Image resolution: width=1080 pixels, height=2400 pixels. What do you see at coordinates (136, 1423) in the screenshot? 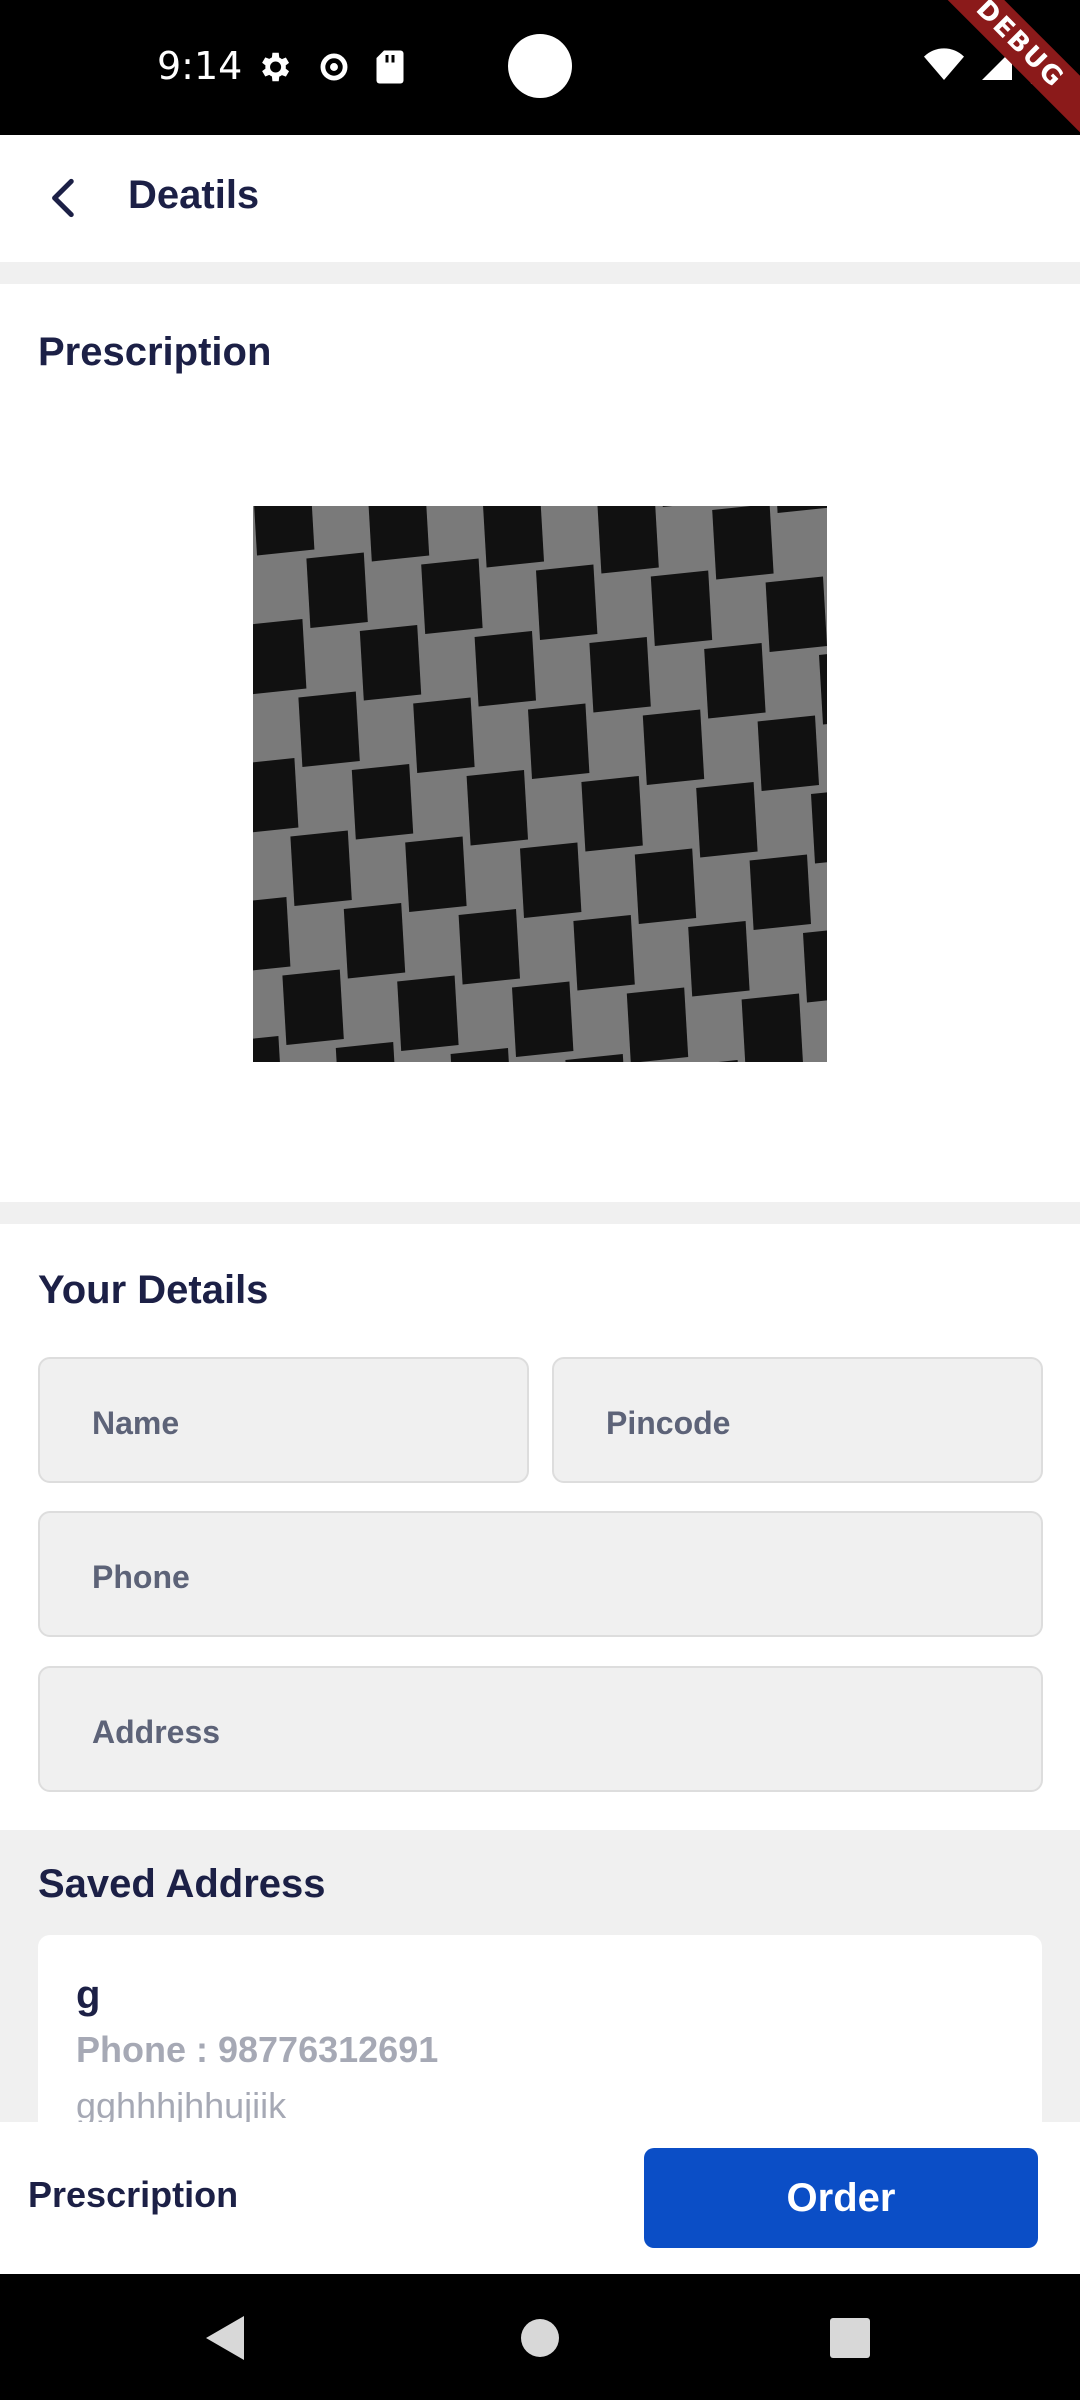
I see `name-placeholder: Name` at bounding box center [136, 1423].